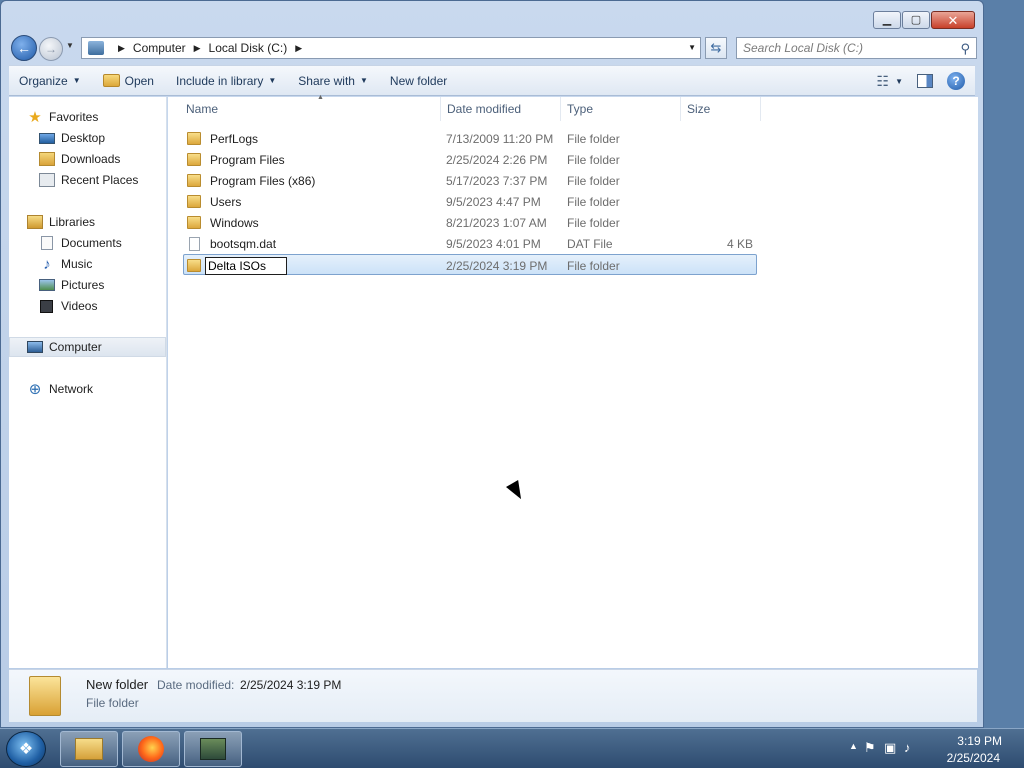 This screenshot has width=1024, height=768. What do you see at coordinates (83, 285) in the screenshot?
I see `sidebar-item-label: Pictures` at bounding box center [83, 285].